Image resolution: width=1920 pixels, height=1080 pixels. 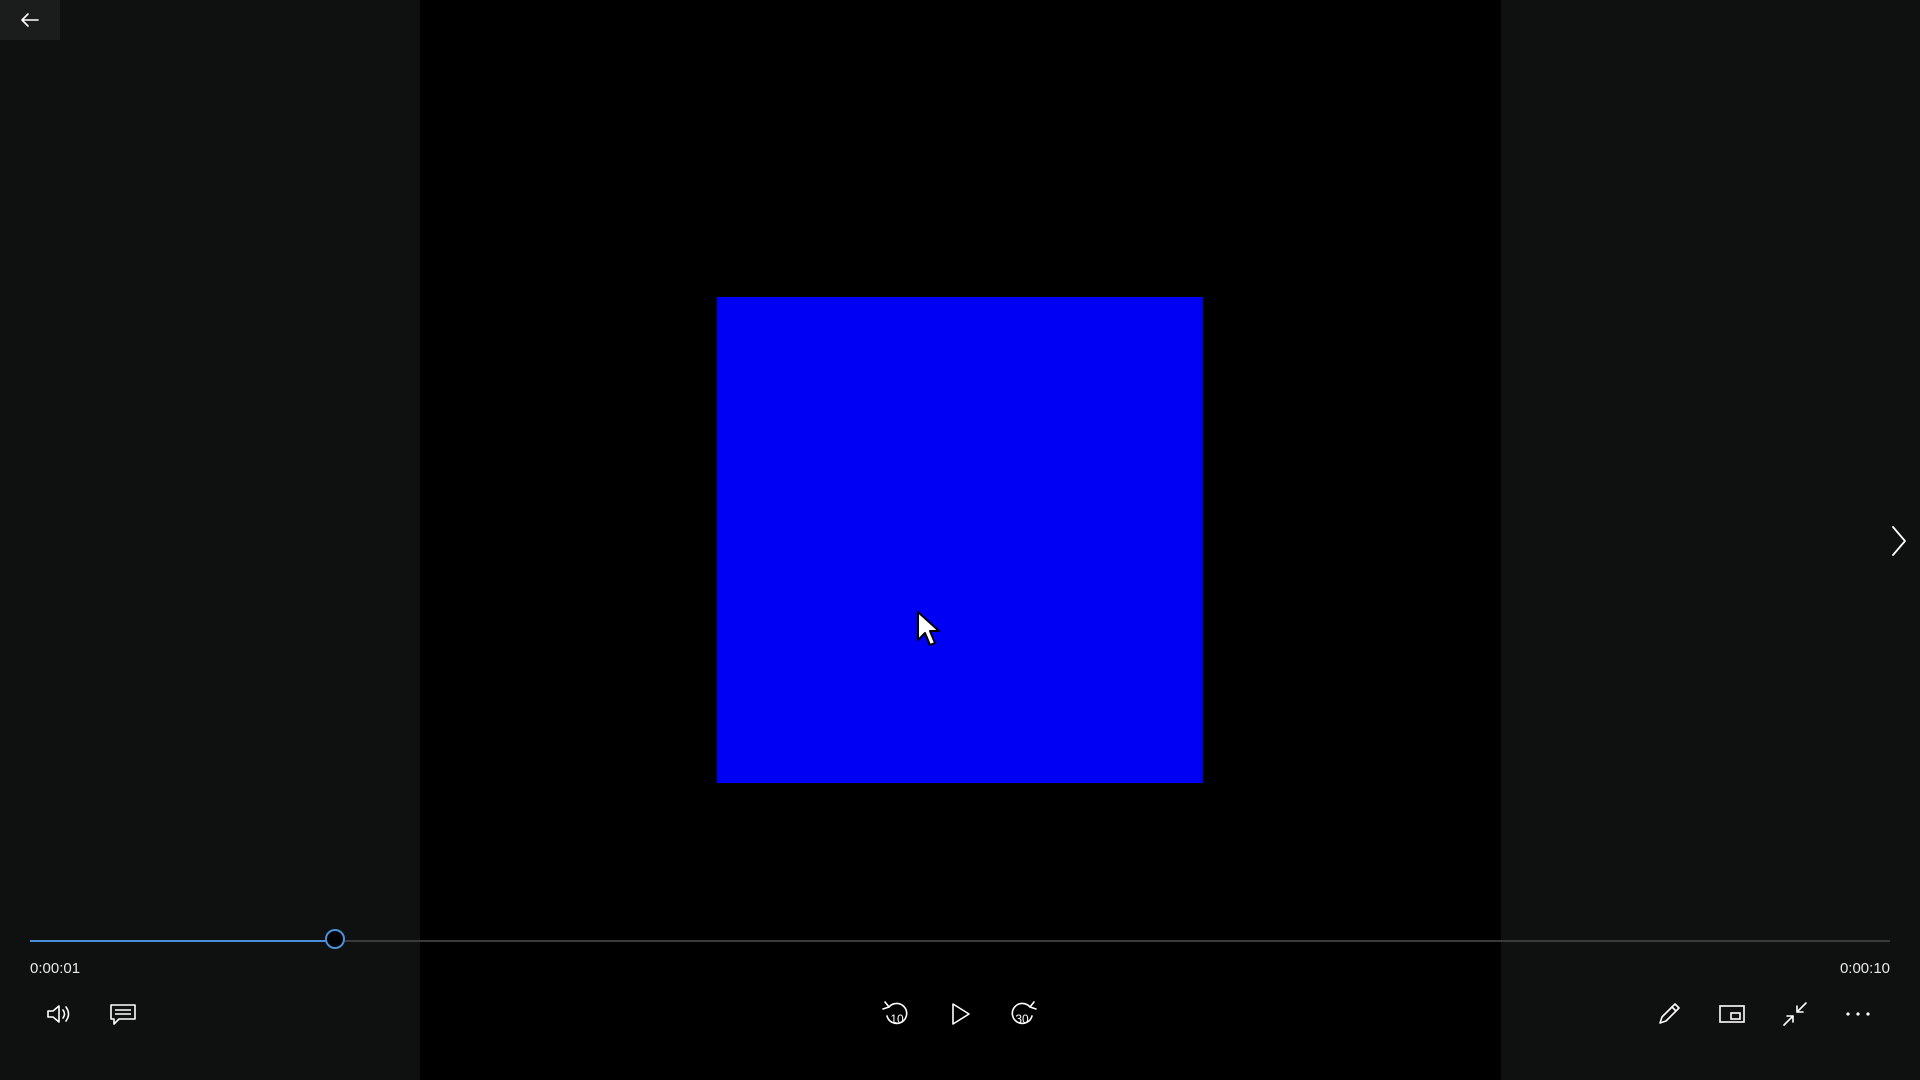 I want to click on pencil-icon, so click(x=1669, y=1013).